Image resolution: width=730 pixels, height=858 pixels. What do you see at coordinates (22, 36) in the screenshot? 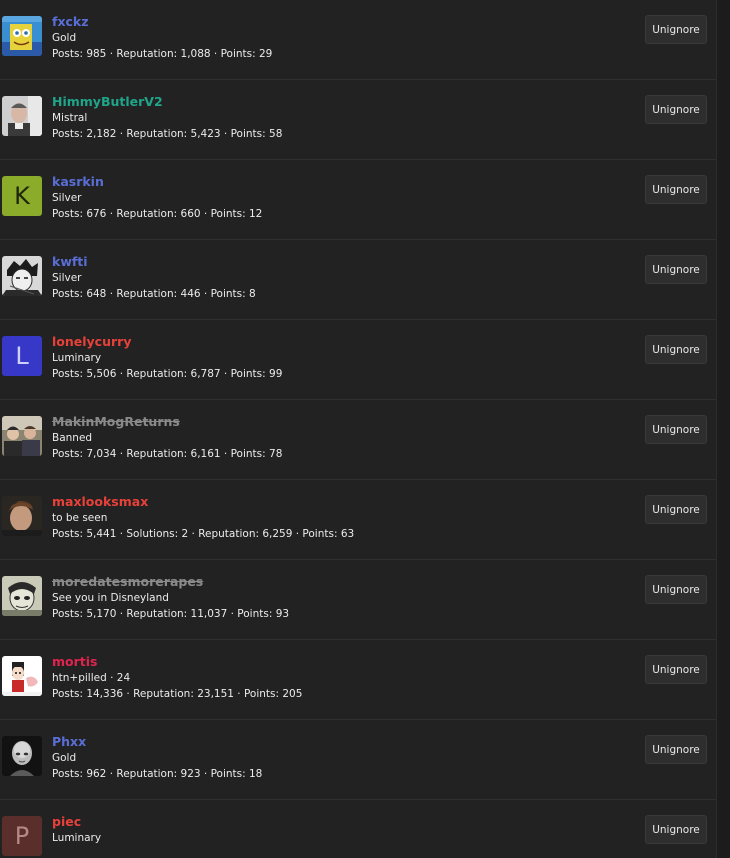
I see `spongebob-avatar` at bounding box center [22, 36].